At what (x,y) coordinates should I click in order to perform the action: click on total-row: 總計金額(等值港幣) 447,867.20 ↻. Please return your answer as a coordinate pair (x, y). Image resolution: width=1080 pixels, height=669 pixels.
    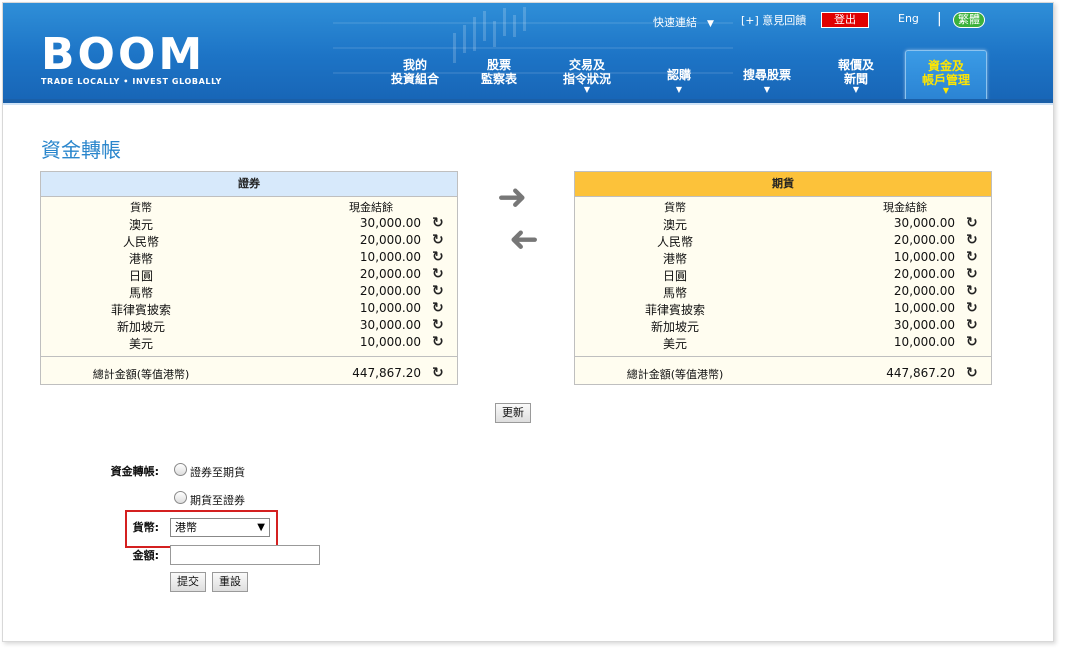
    Looking at the image, I should click on (249, 374).